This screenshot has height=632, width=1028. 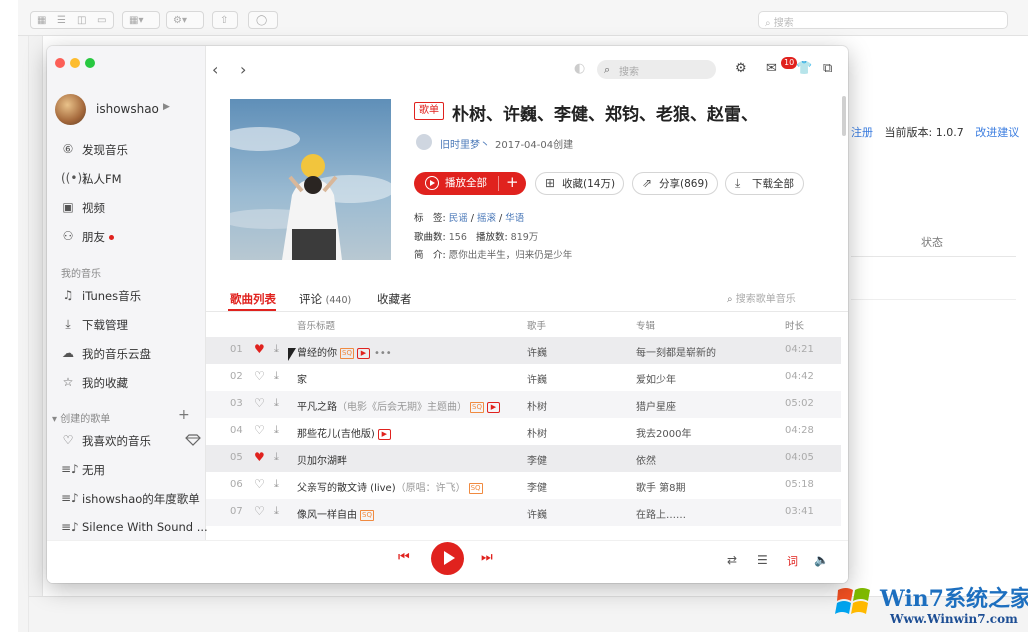 What do you see at coordinates (844, 116) in the screenshot?
I see `scrollbar` at bounding box center [844, 116].